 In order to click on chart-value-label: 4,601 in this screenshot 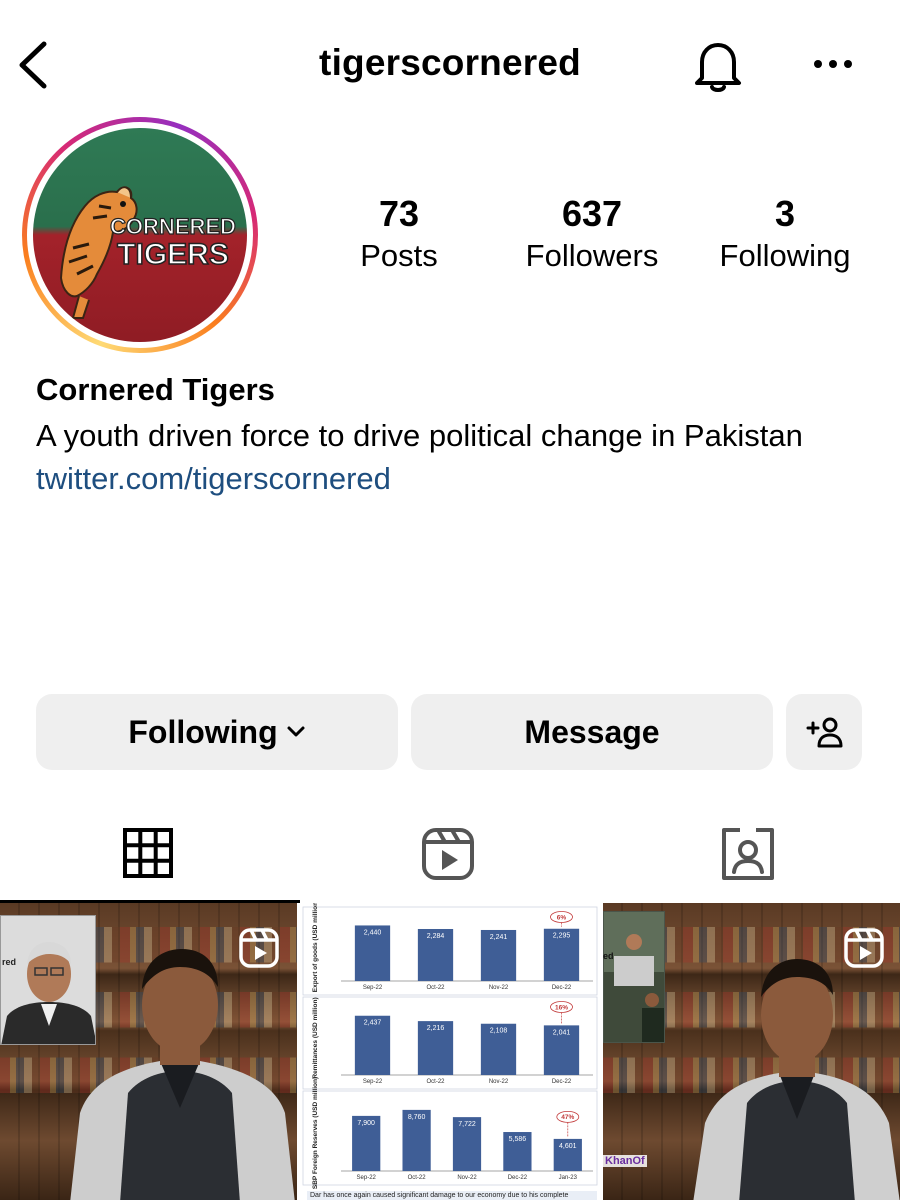, I will do `click(568, 1146)`.